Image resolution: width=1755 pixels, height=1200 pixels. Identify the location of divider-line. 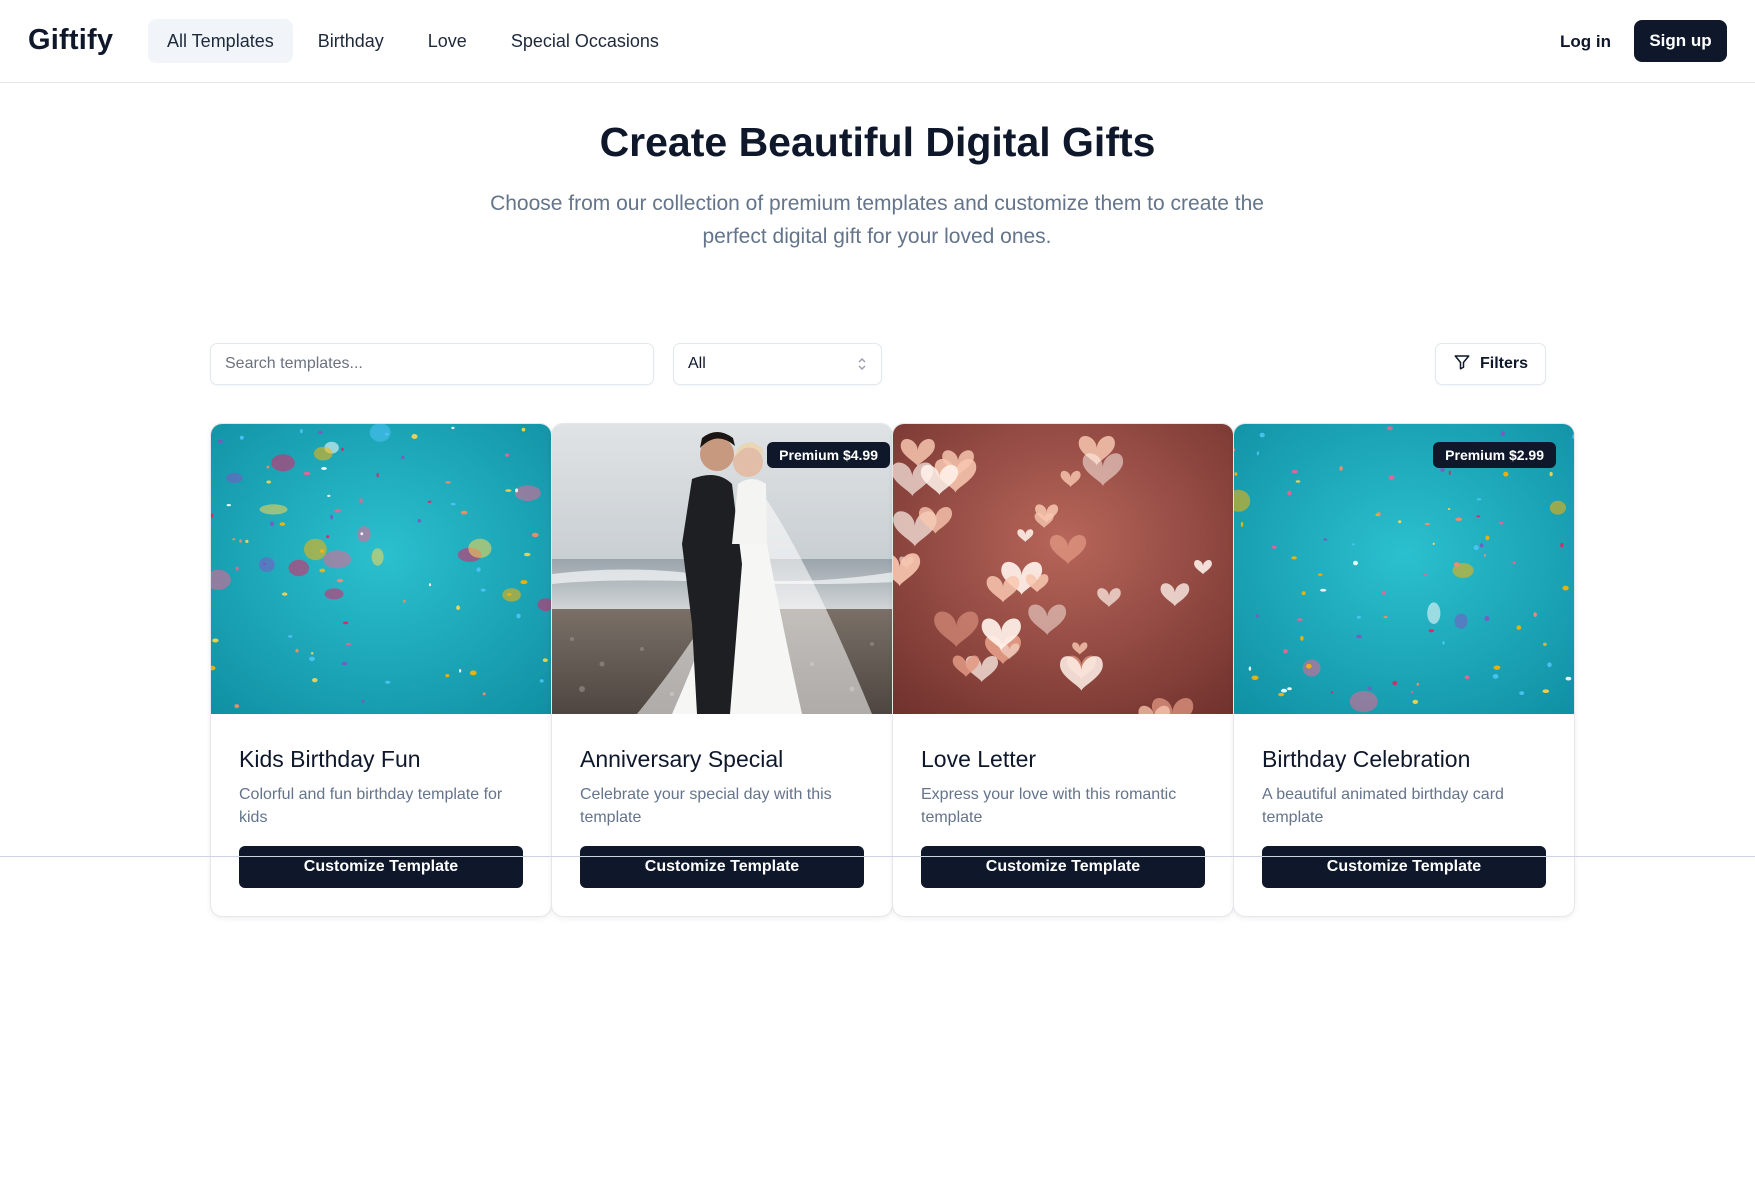
(877, 856).